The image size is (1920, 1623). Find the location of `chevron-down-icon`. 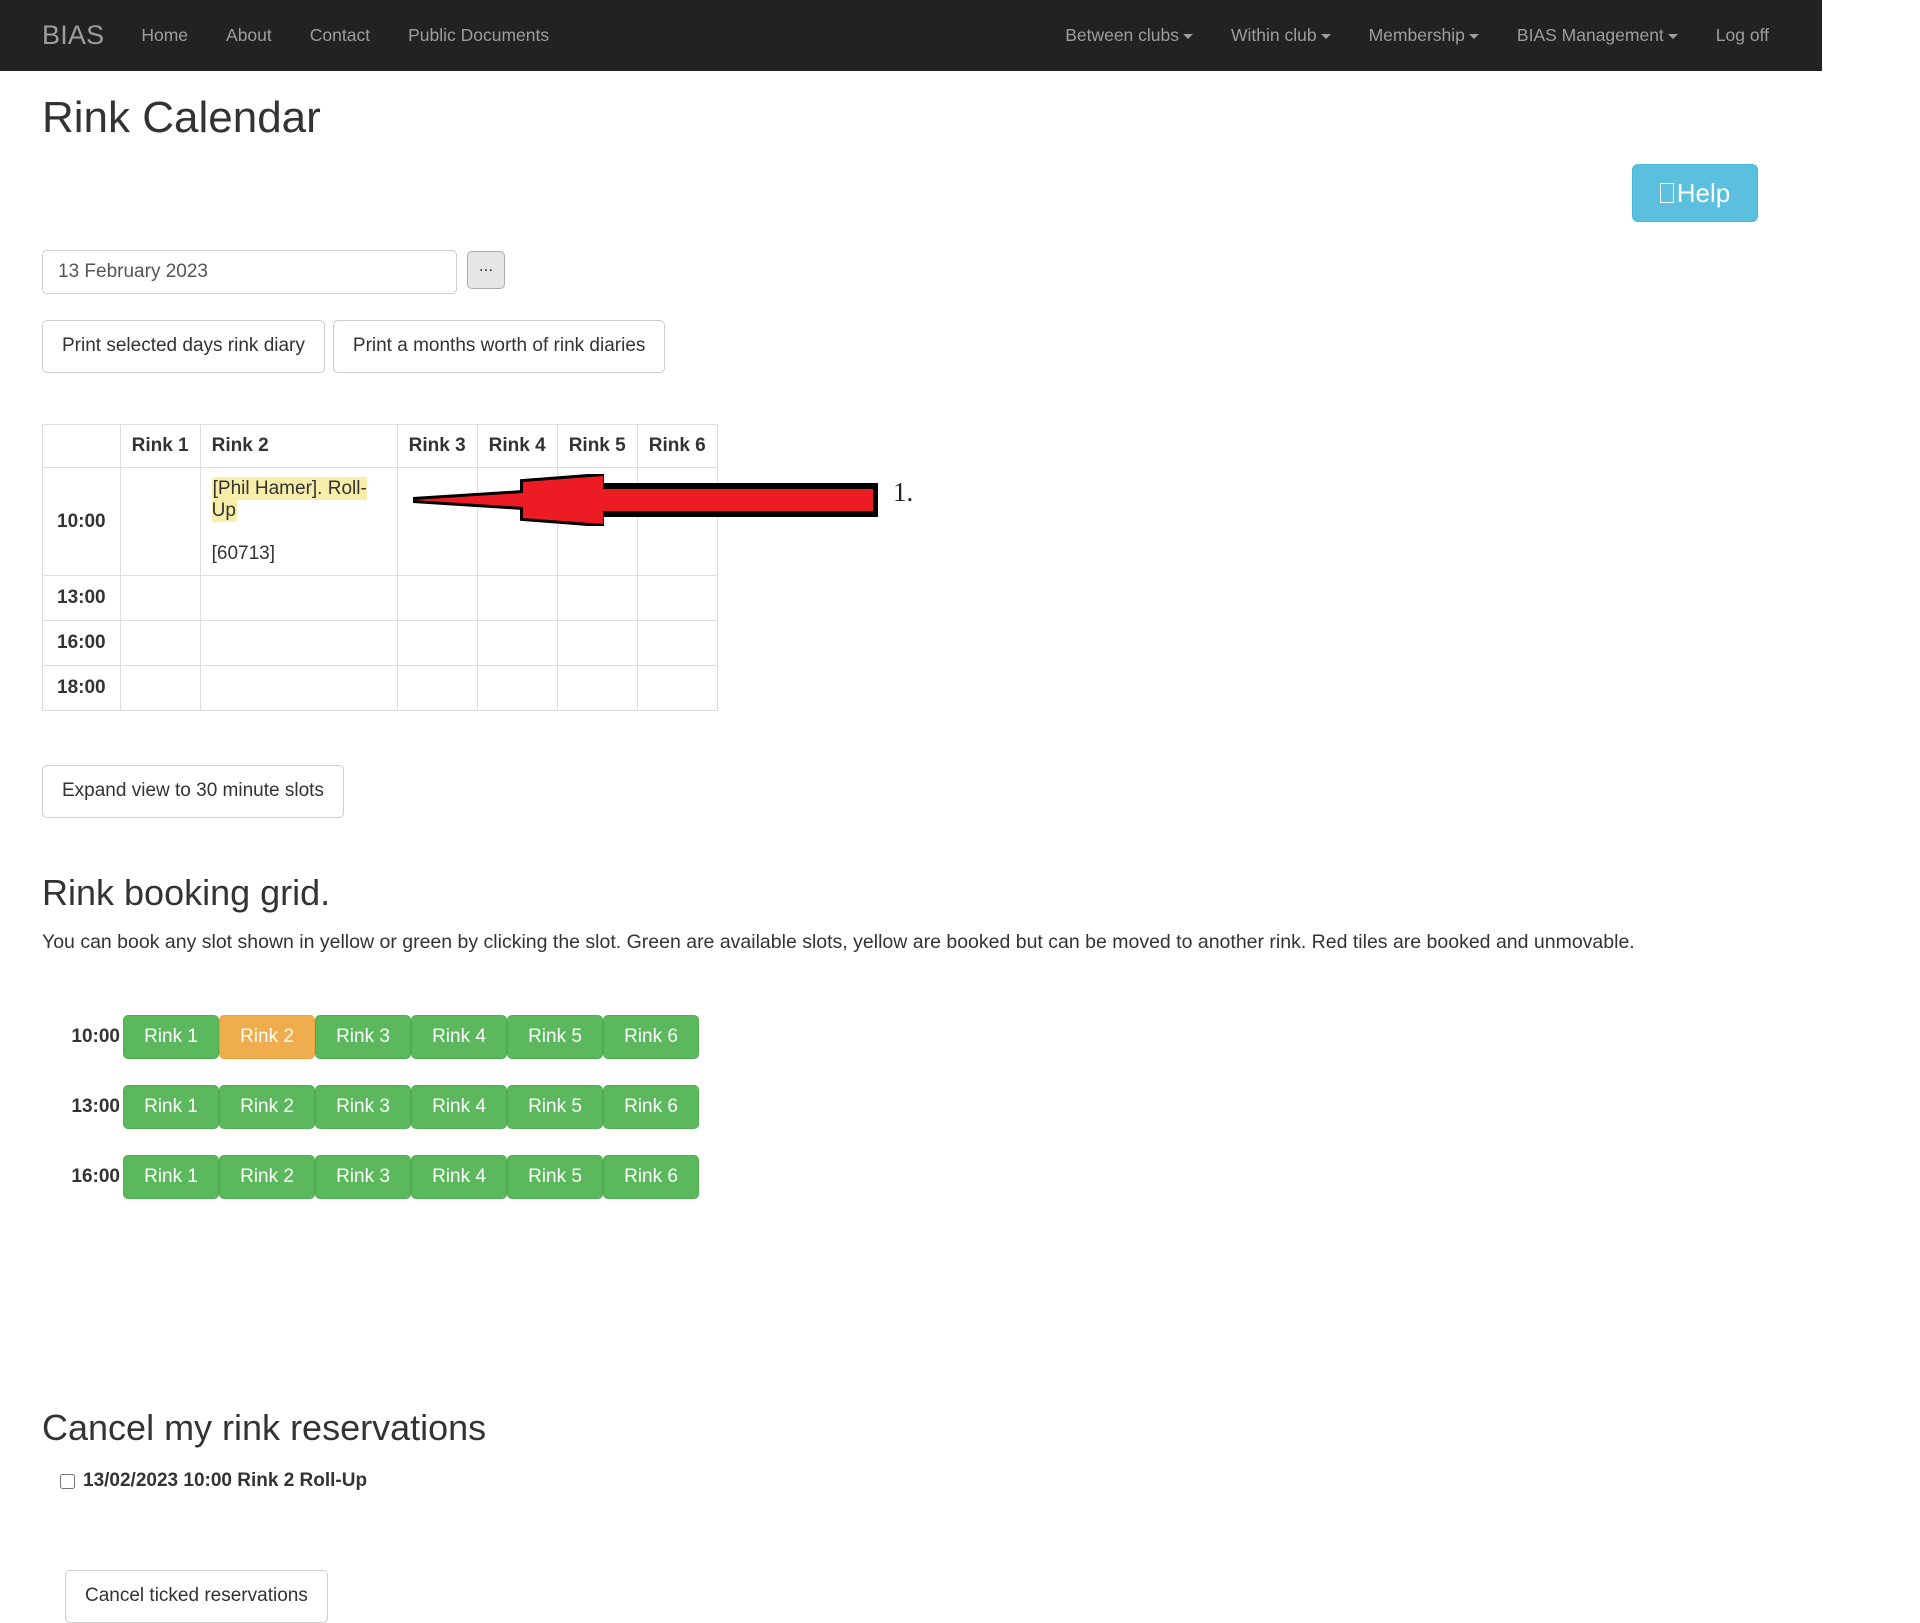

chevron-down-icon is located at coordinates (1473, 36).